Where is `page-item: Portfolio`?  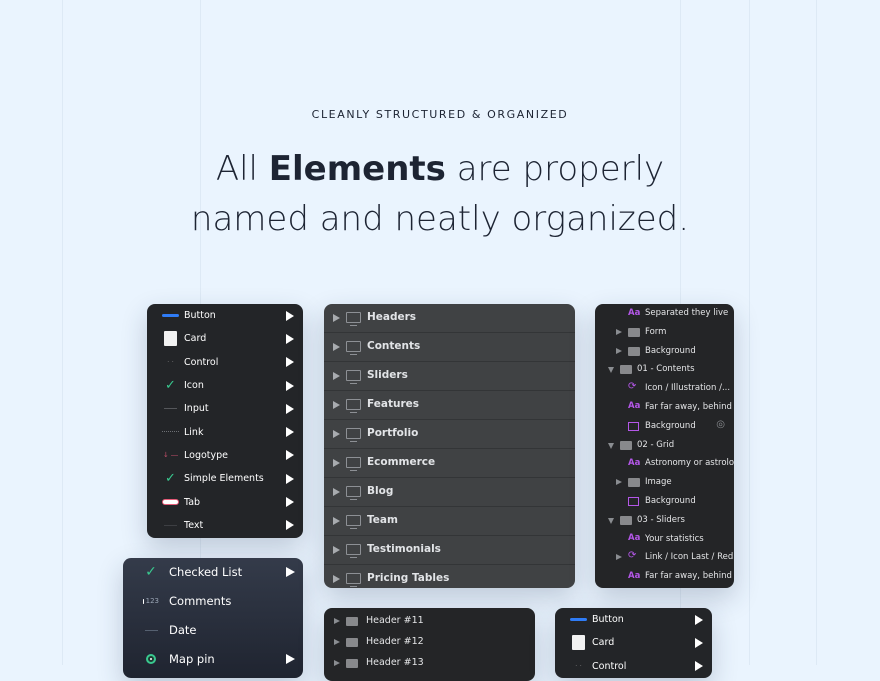 page-item: Portfolio is located at coordinates (449, 434).